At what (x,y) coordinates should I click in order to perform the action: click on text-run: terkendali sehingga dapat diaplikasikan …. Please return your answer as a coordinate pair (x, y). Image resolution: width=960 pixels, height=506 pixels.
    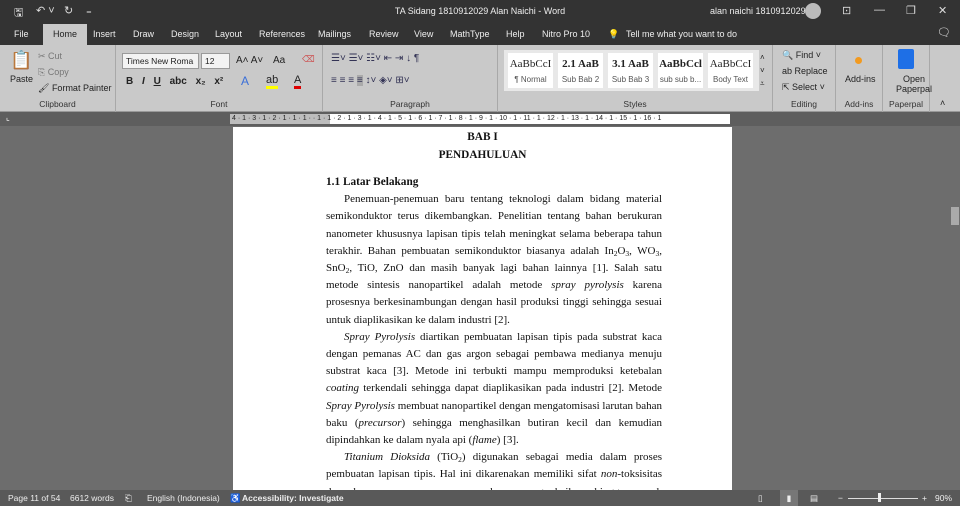
    Looking at the image, I should click on (510, 388).